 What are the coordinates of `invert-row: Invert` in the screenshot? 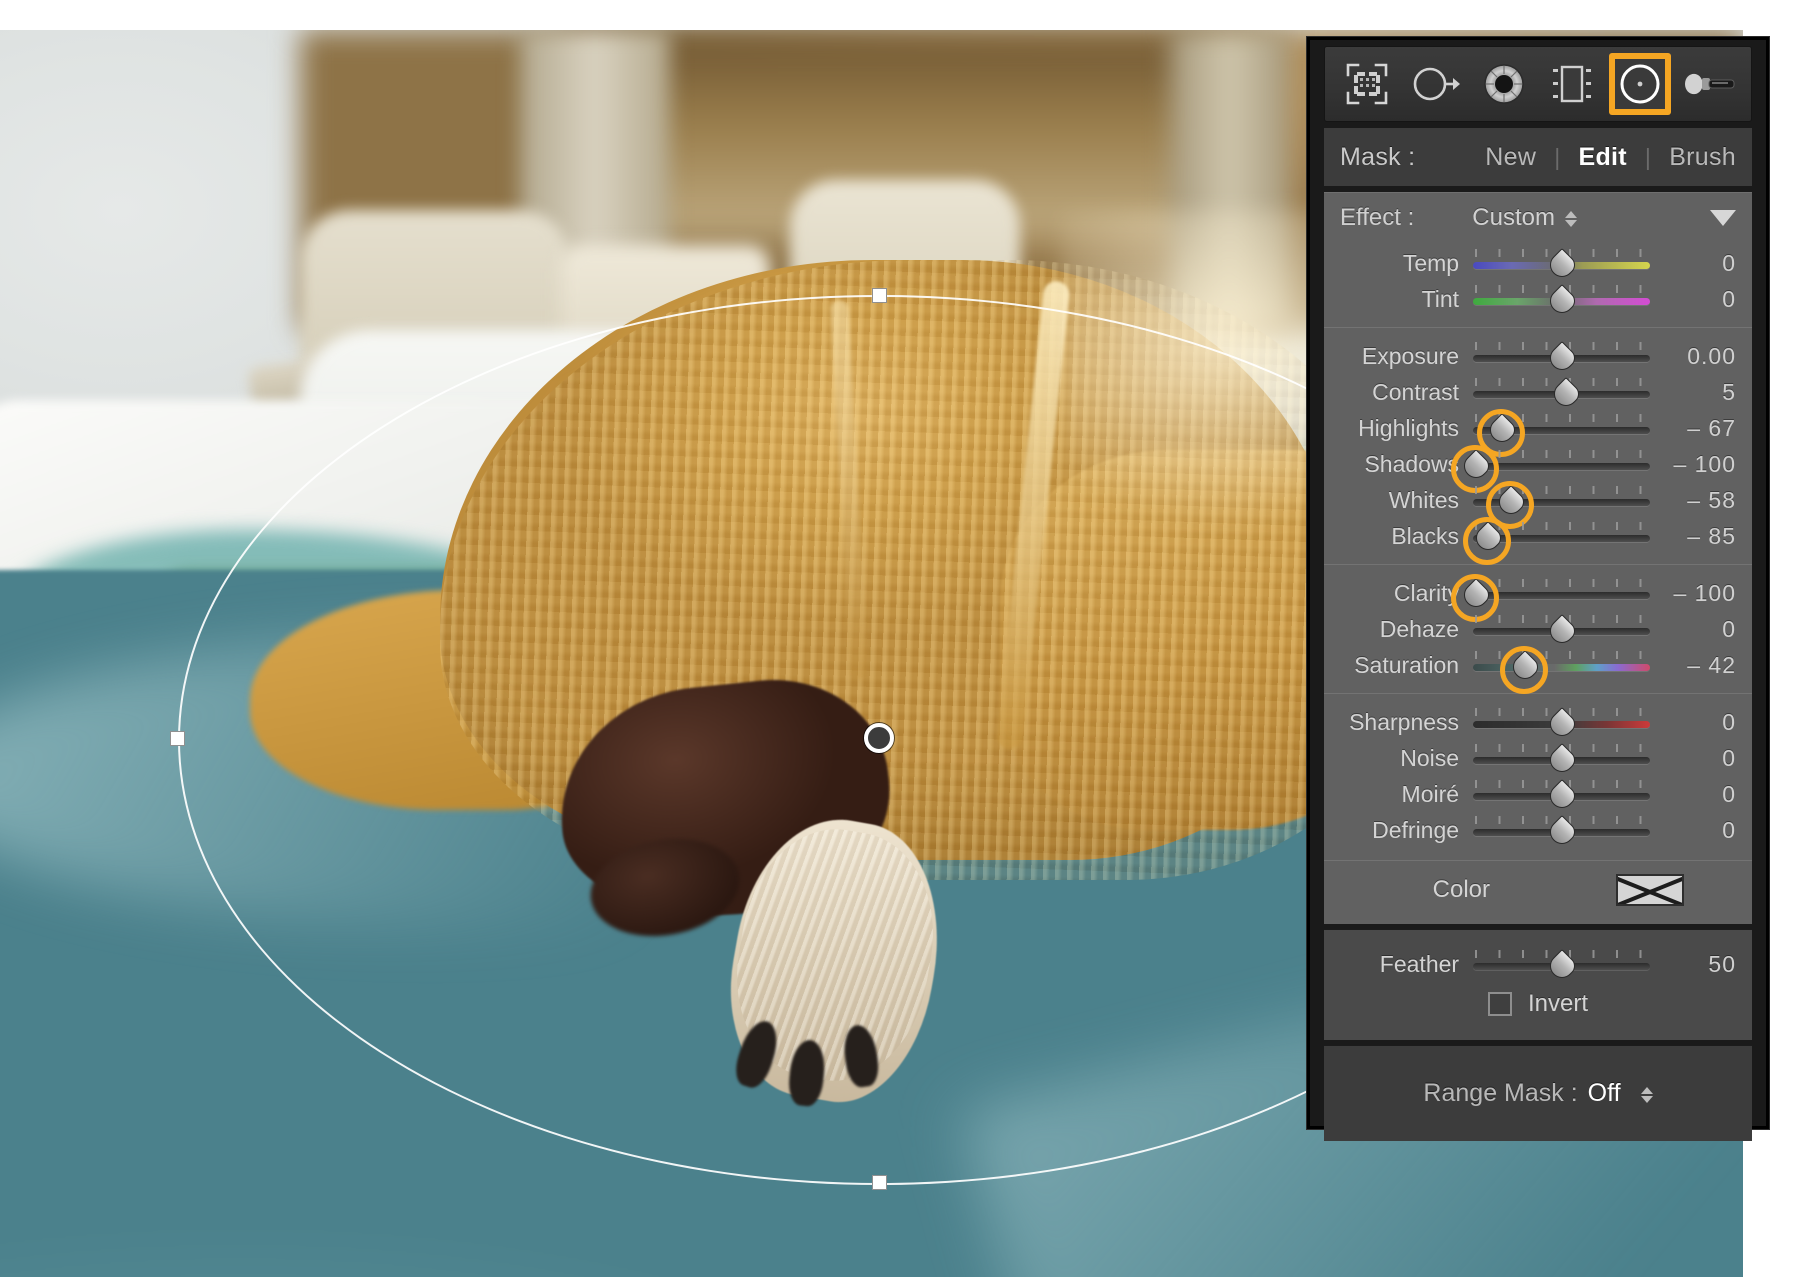 It's located at (1538, 1004).